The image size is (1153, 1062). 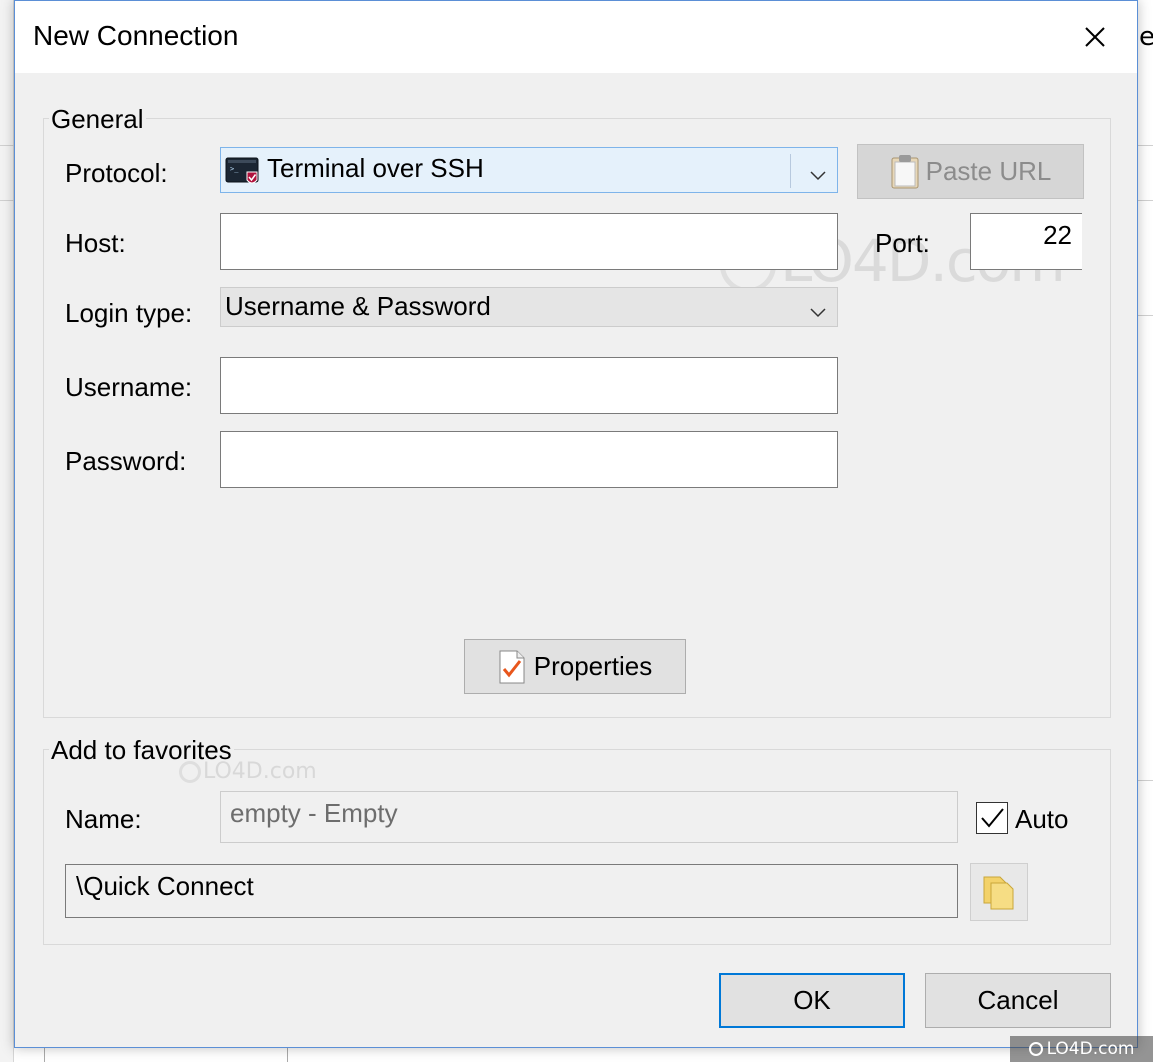 I want to click on ok-button: OK, so click(x=812, y=1000).